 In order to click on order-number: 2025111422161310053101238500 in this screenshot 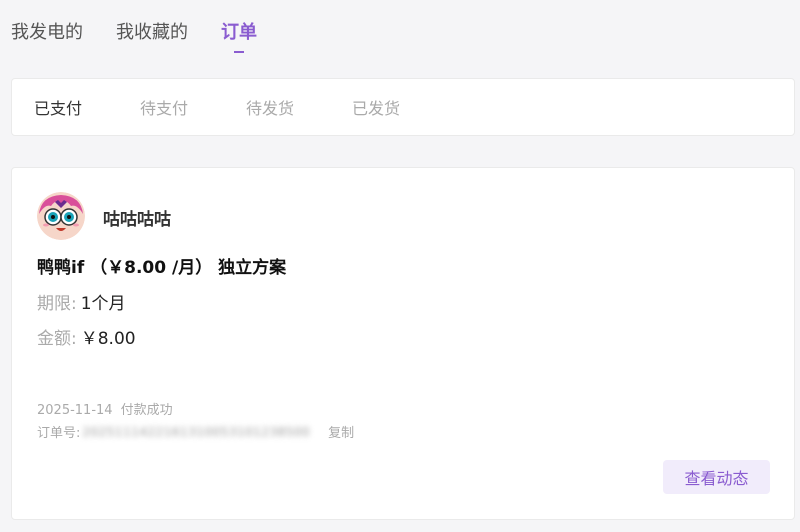, I will do `click(196, 431)`.